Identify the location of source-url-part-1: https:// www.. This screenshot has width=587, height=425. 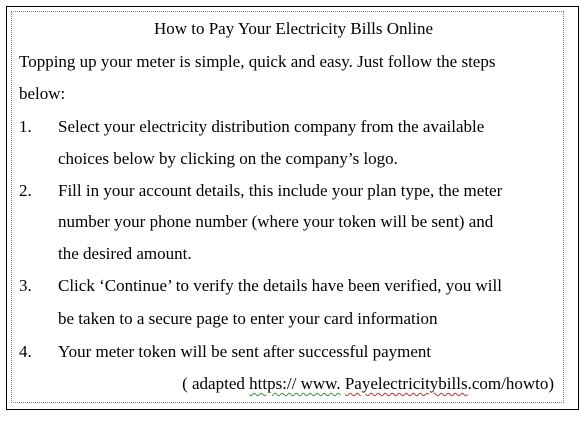
(295, 383).